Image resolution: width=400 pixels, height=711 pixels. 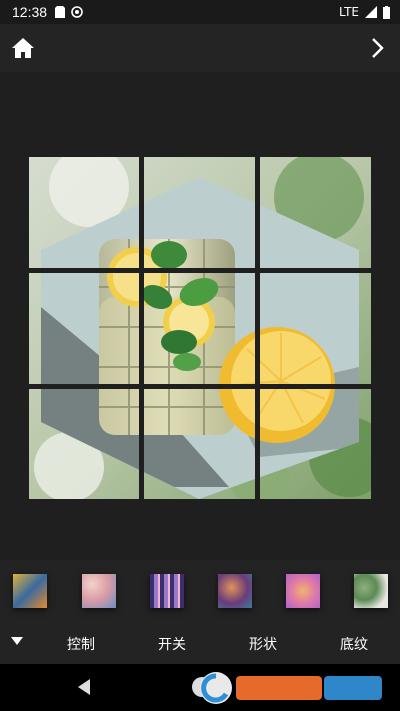 I want to click on tab-shape: 形状, so click(x=263, y=644).